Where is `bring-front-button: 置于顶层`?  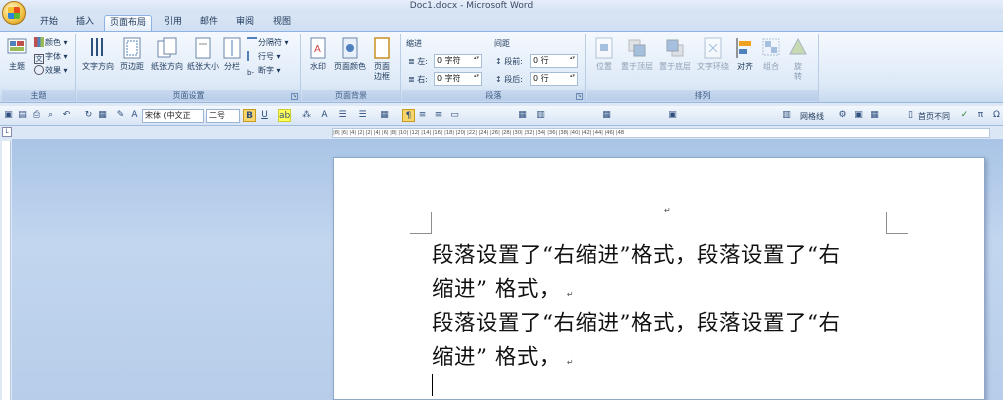 bring-front-button: 置于顶层 is located at coordinates (637, 62).